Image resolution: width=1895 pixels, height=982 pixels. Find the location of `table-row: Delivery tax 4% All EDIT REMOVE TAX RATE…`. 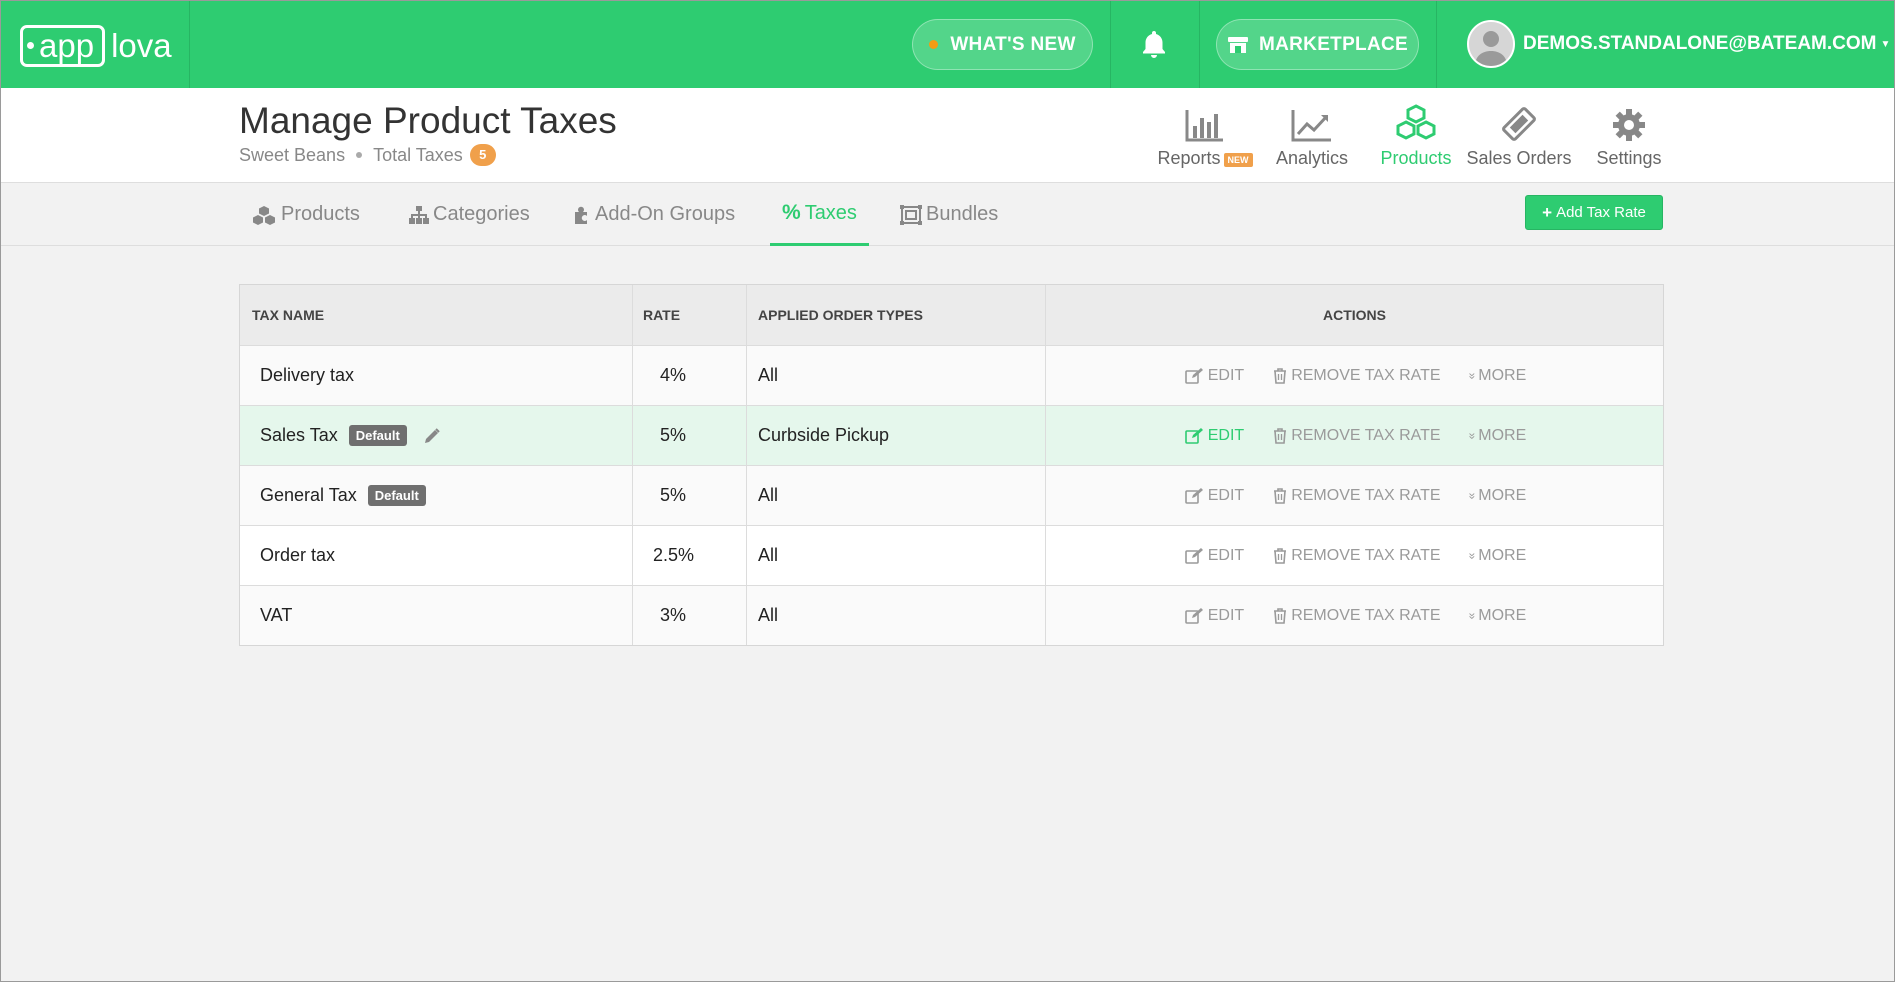

table-row: Delivery tax 4% All EDIT REMOVE TAX RATE… is located at coordinates (951, 375).